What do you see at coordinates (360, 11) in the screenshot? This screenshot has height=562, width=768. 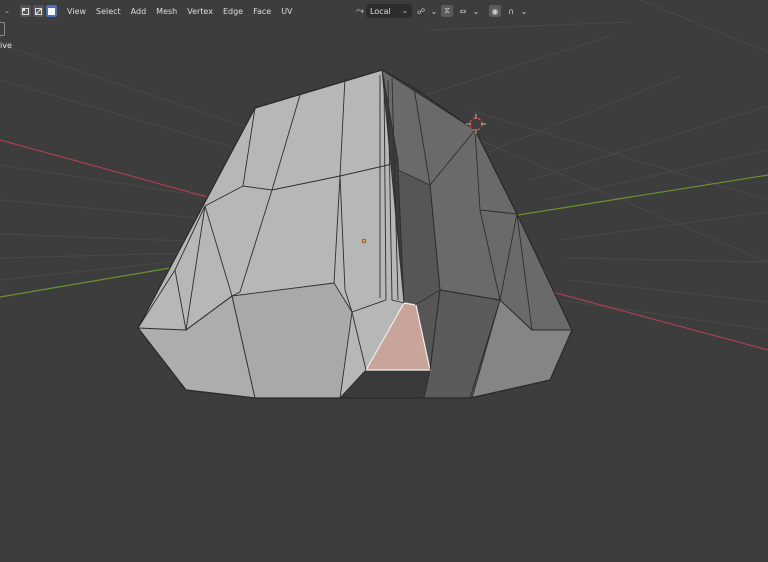 I see `orientation-gizmo-icon: ⤳` at bounding box center [360, 11].